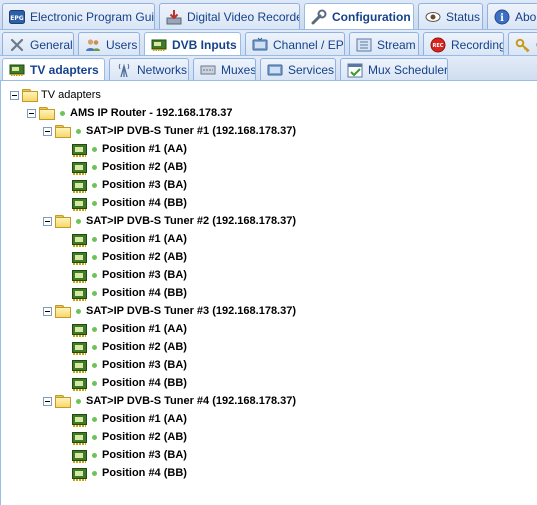 This screenshot has width=537, height=505. What do you see at coordinates (53, 69) in the screenshot?
I see `tab-tv-adapters: TV adapters` at bounding box center [53, 69].